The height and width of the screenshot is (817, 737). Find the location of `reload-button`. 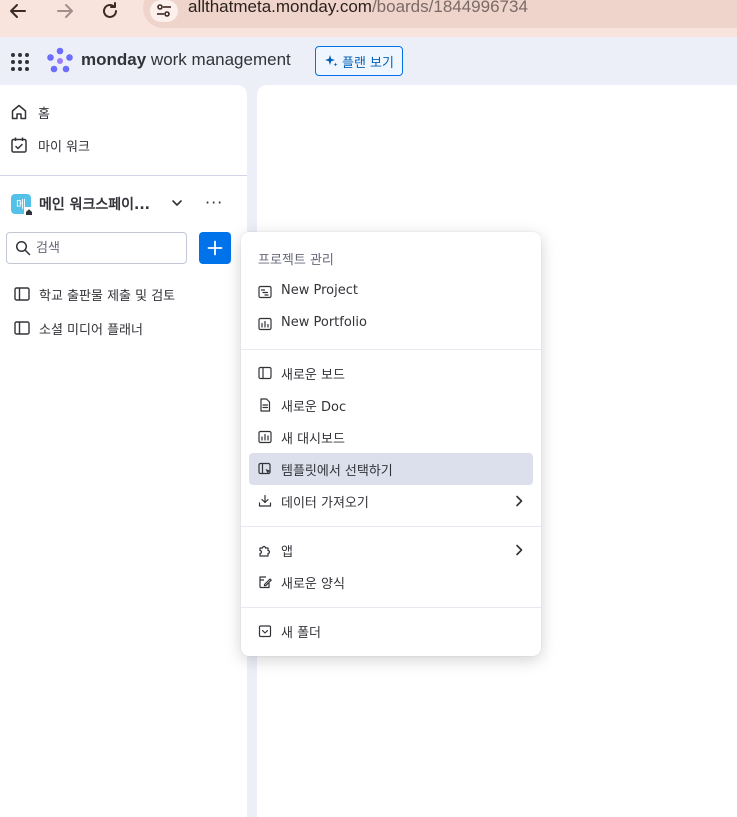

reload-button is located at coordinates (110, 11).